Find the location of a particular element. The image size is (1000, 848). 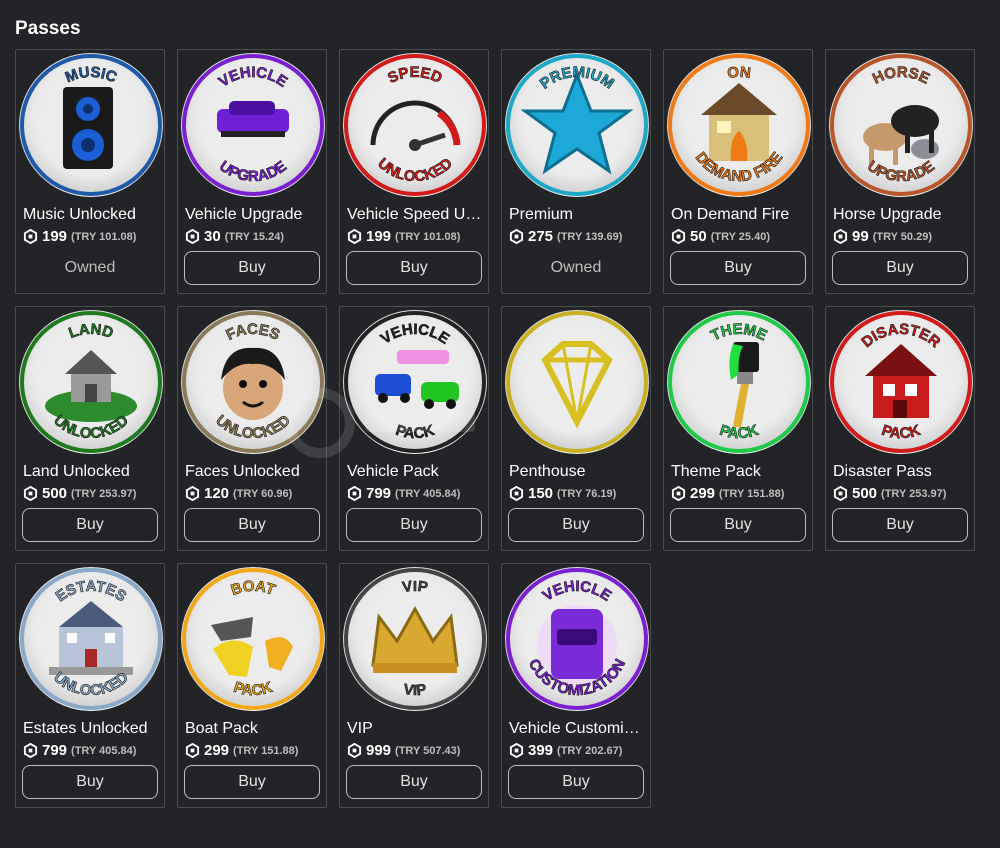

pass-thumbnail: VEHICLE CUSTOMIZATION is located at coordinates (577, 639).